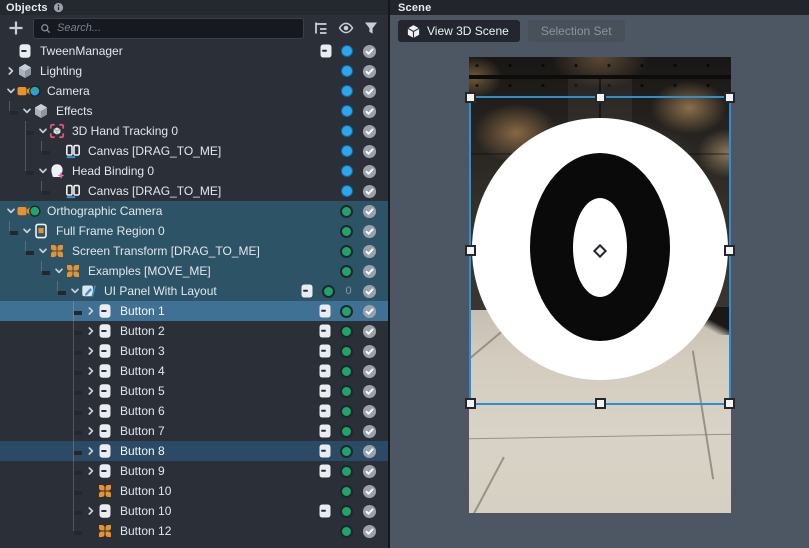 The width and height of the screenshot is (809, 548). Describe the element at coordinates (194, 451) in the screenshot. I see `tree-row-button-8-20: Button 8` at that location.